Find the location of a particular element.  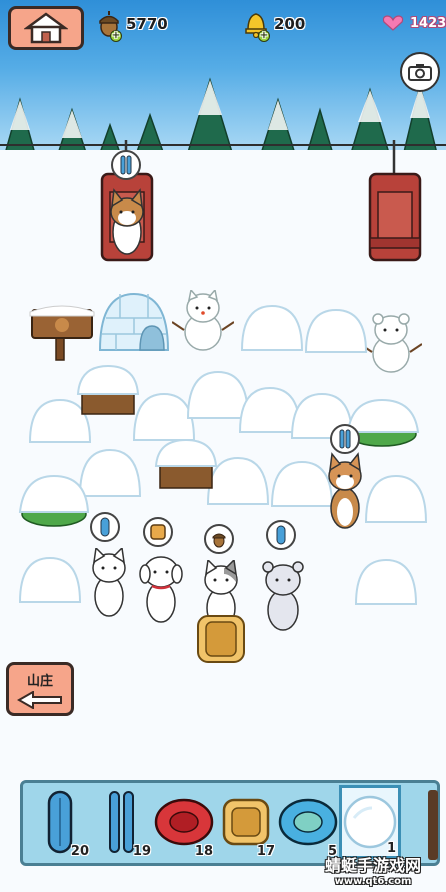

camera-button is located at coordinates (420, 72).